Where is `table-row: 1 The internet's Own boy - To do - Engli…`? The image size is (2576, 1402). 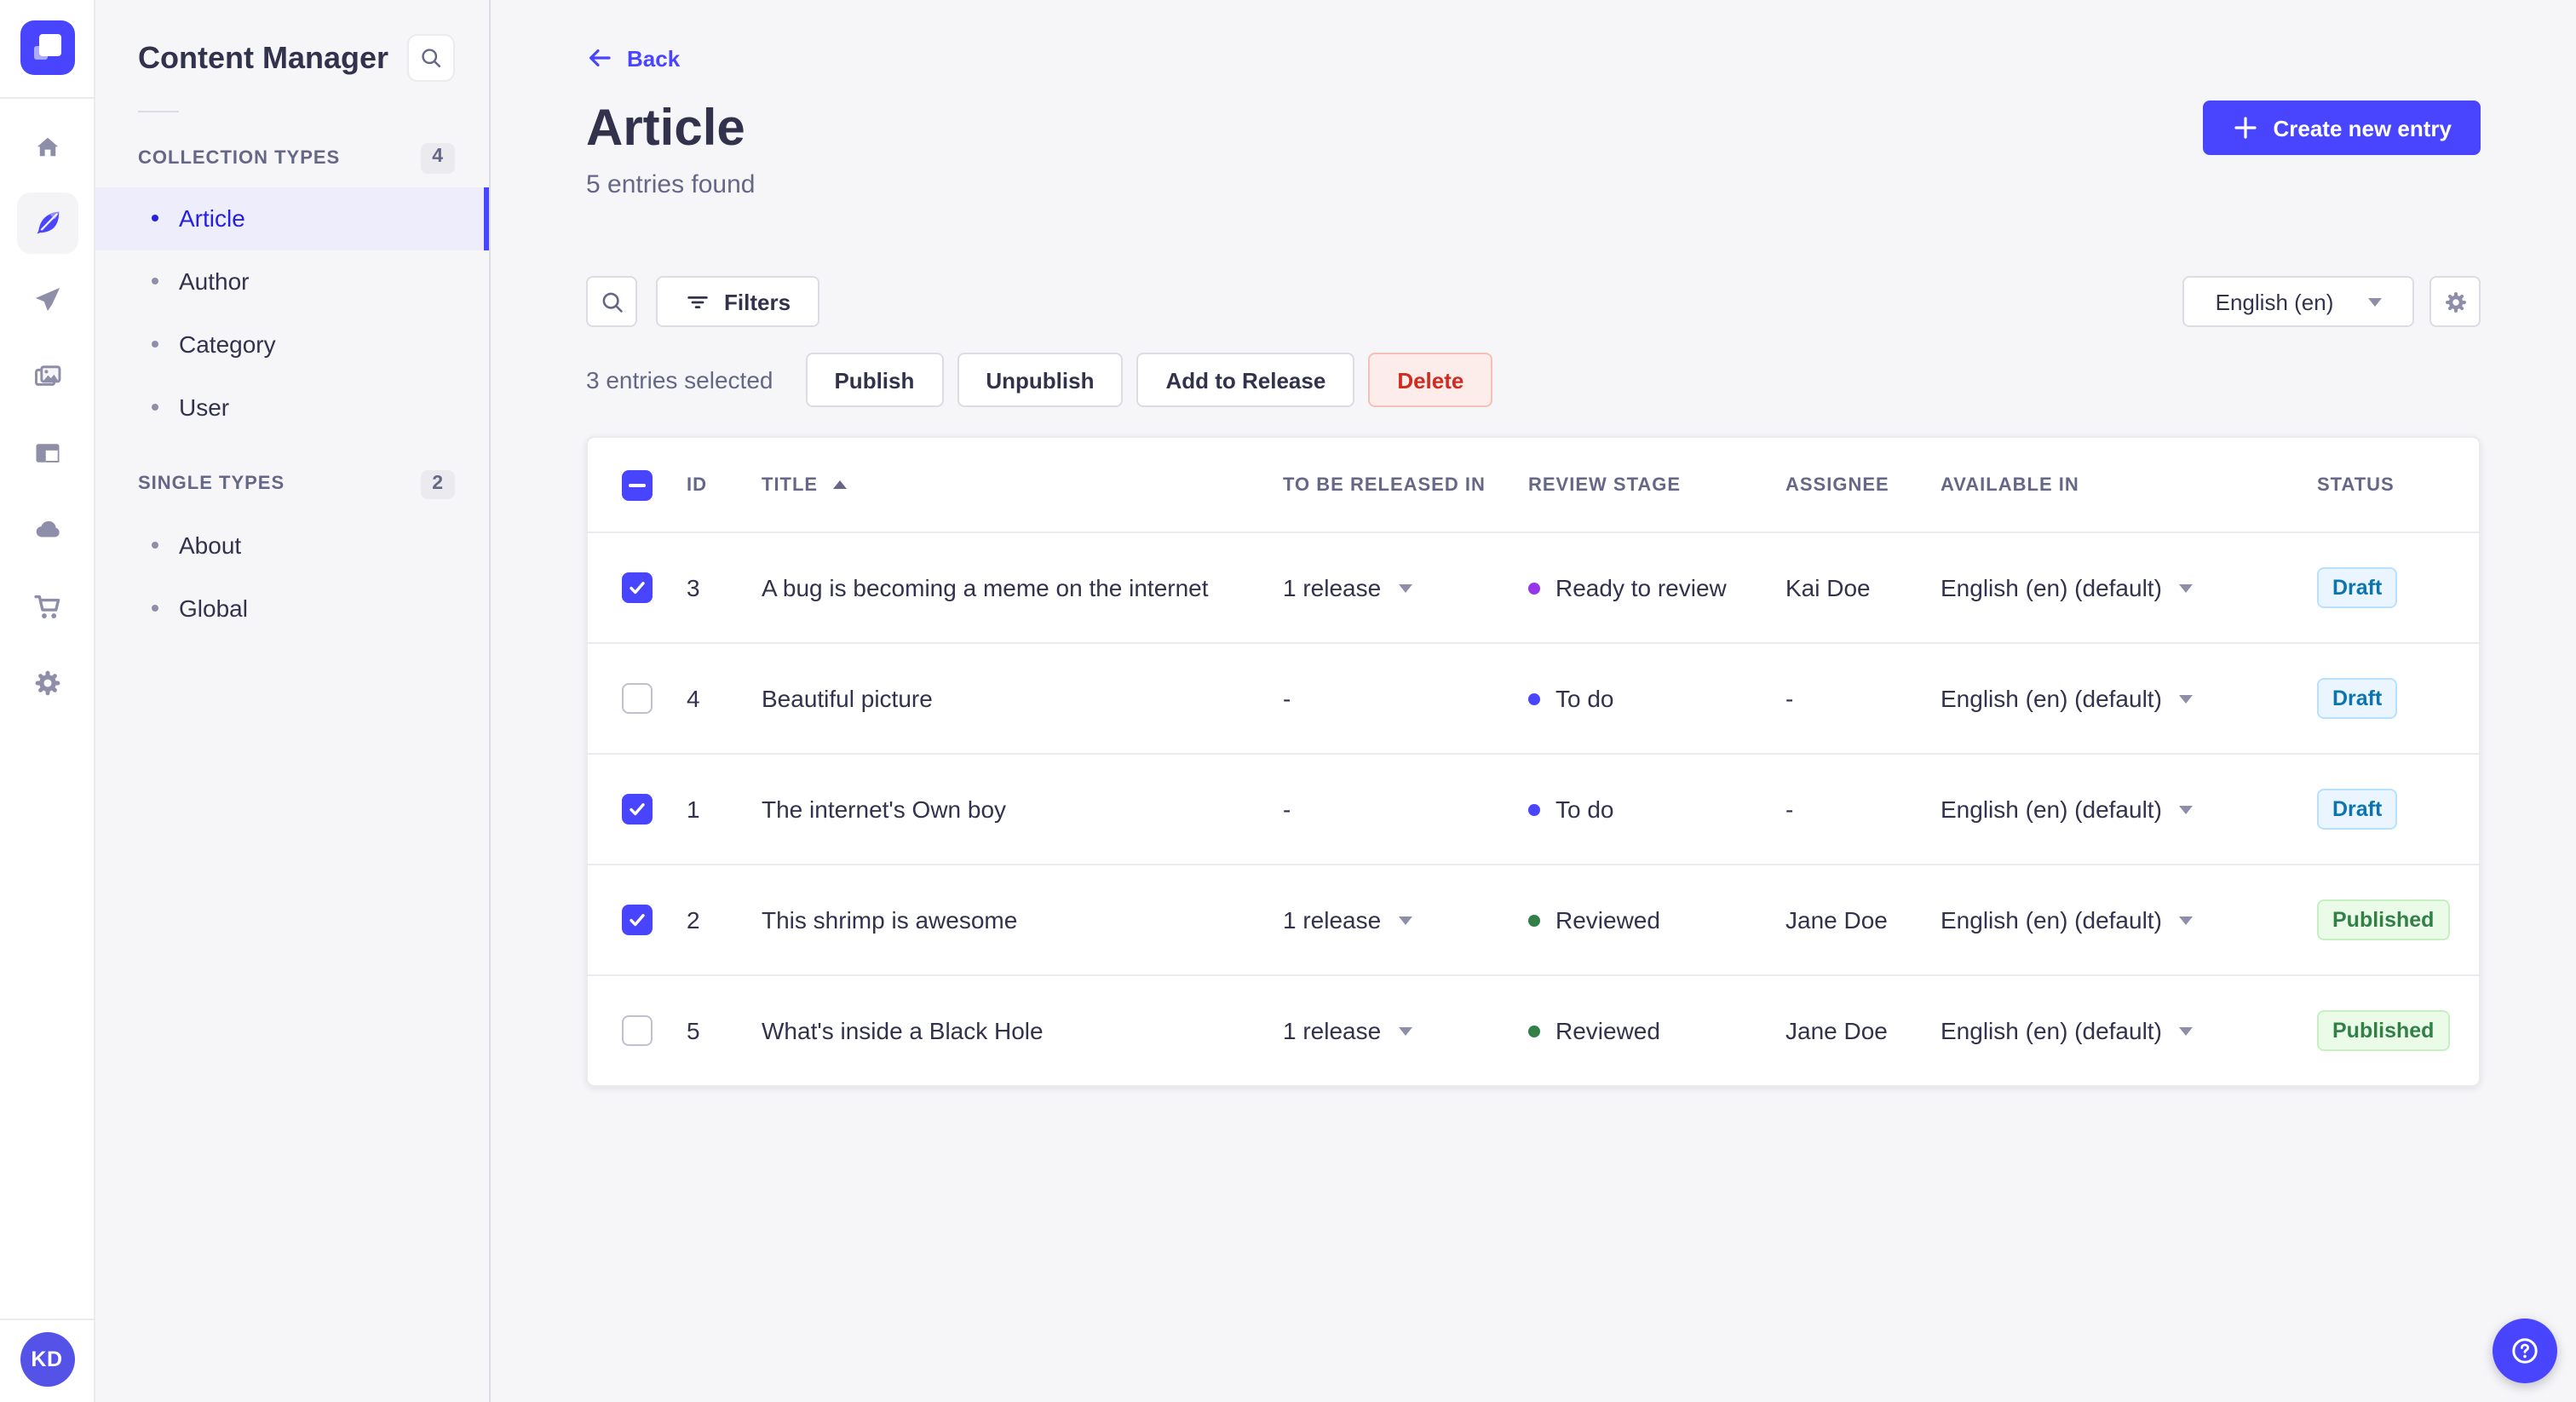 table-row: 1 The internet's Own boy - To do - Engli… is located at coordinates (1534, 808).